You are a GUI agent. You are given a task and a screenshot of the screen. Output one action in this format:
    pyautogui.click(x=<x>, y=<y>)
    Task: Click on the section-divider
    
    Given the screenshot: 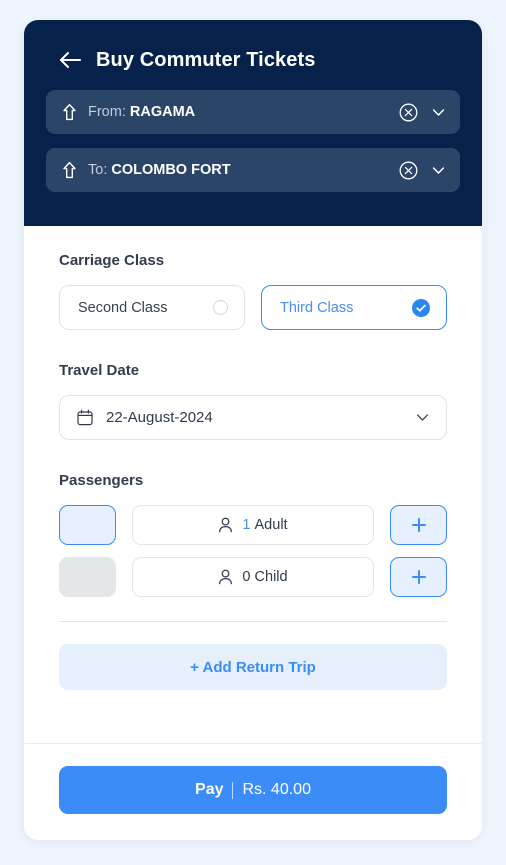 What is the action you would take?
    pyautogui.click(x=253, y=621)
    